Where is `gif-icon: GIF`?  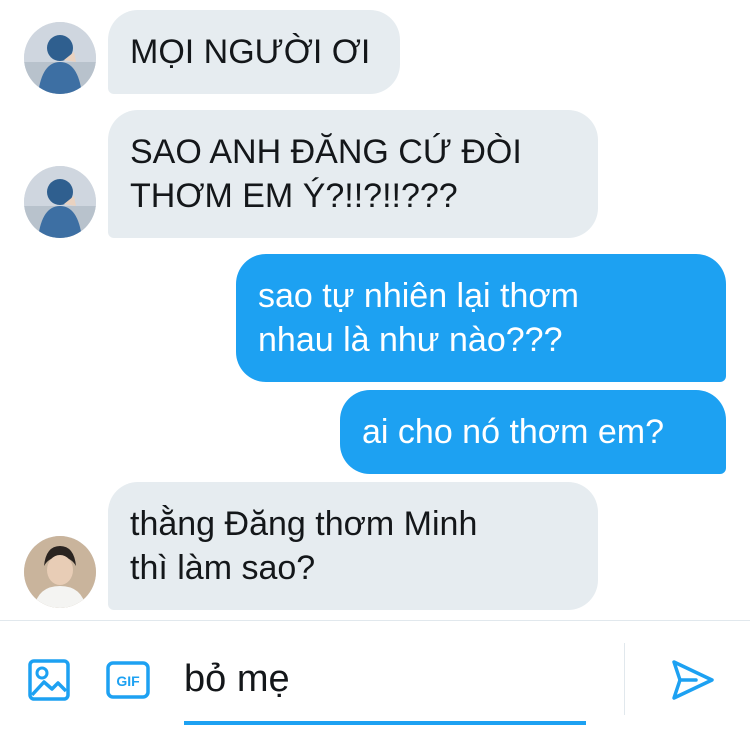 gif-icon: GIF is located at coordinates (128, 682).